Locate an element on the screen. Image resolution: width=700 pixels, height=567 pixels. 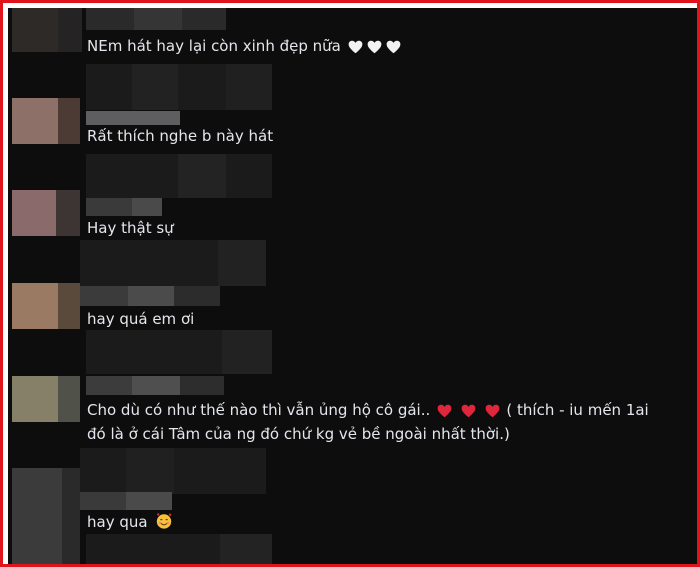
blurred-username is located at coordinates (133, 118).